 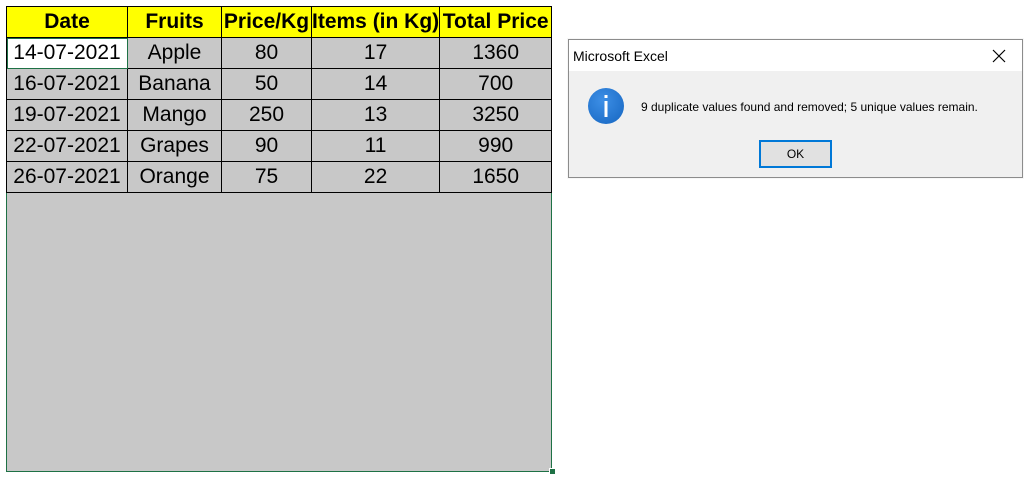 What do you see at coordinates (266, 146) in the screenshot?
I see `cell-price: 90` at bounding box center [266, 146].